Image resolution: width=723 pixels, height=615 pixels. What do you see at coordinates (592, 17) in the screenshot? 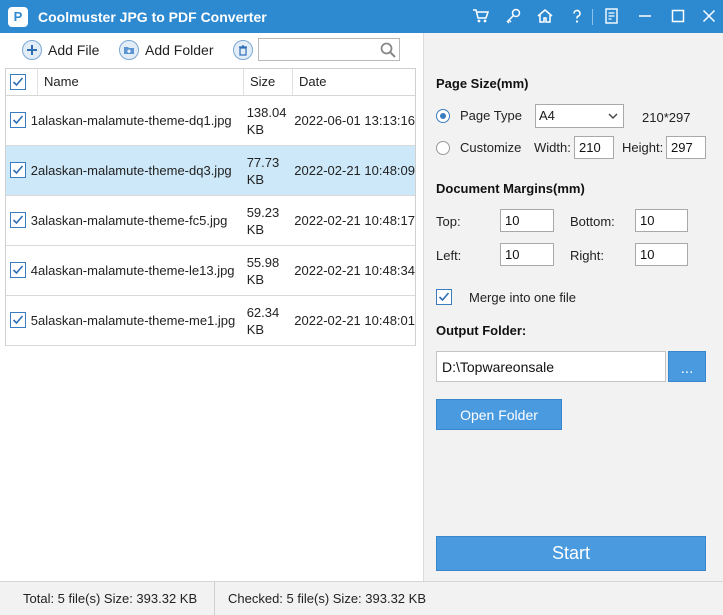
I see `titlebar-divider` at bounding box center [592, 17].